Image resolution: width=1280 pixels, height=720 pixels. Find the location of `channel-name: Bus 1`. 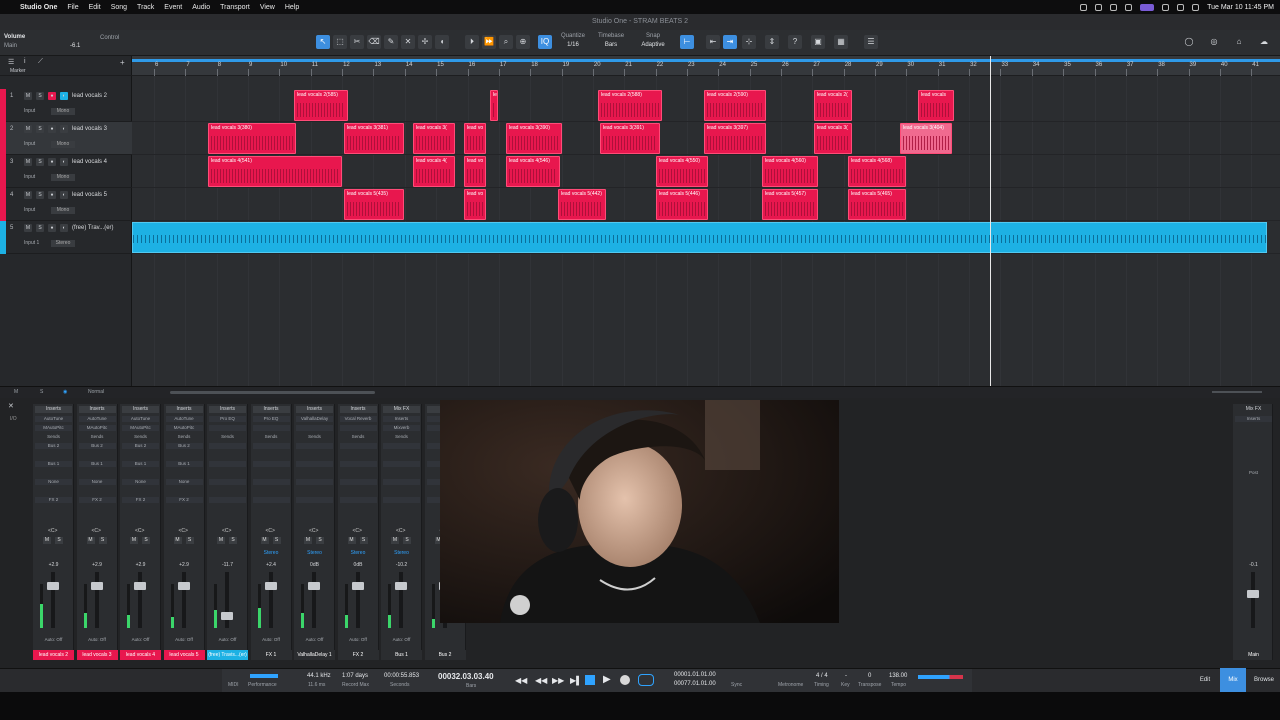

channel-name: Bus 1 is located at coordinates (401, 655).